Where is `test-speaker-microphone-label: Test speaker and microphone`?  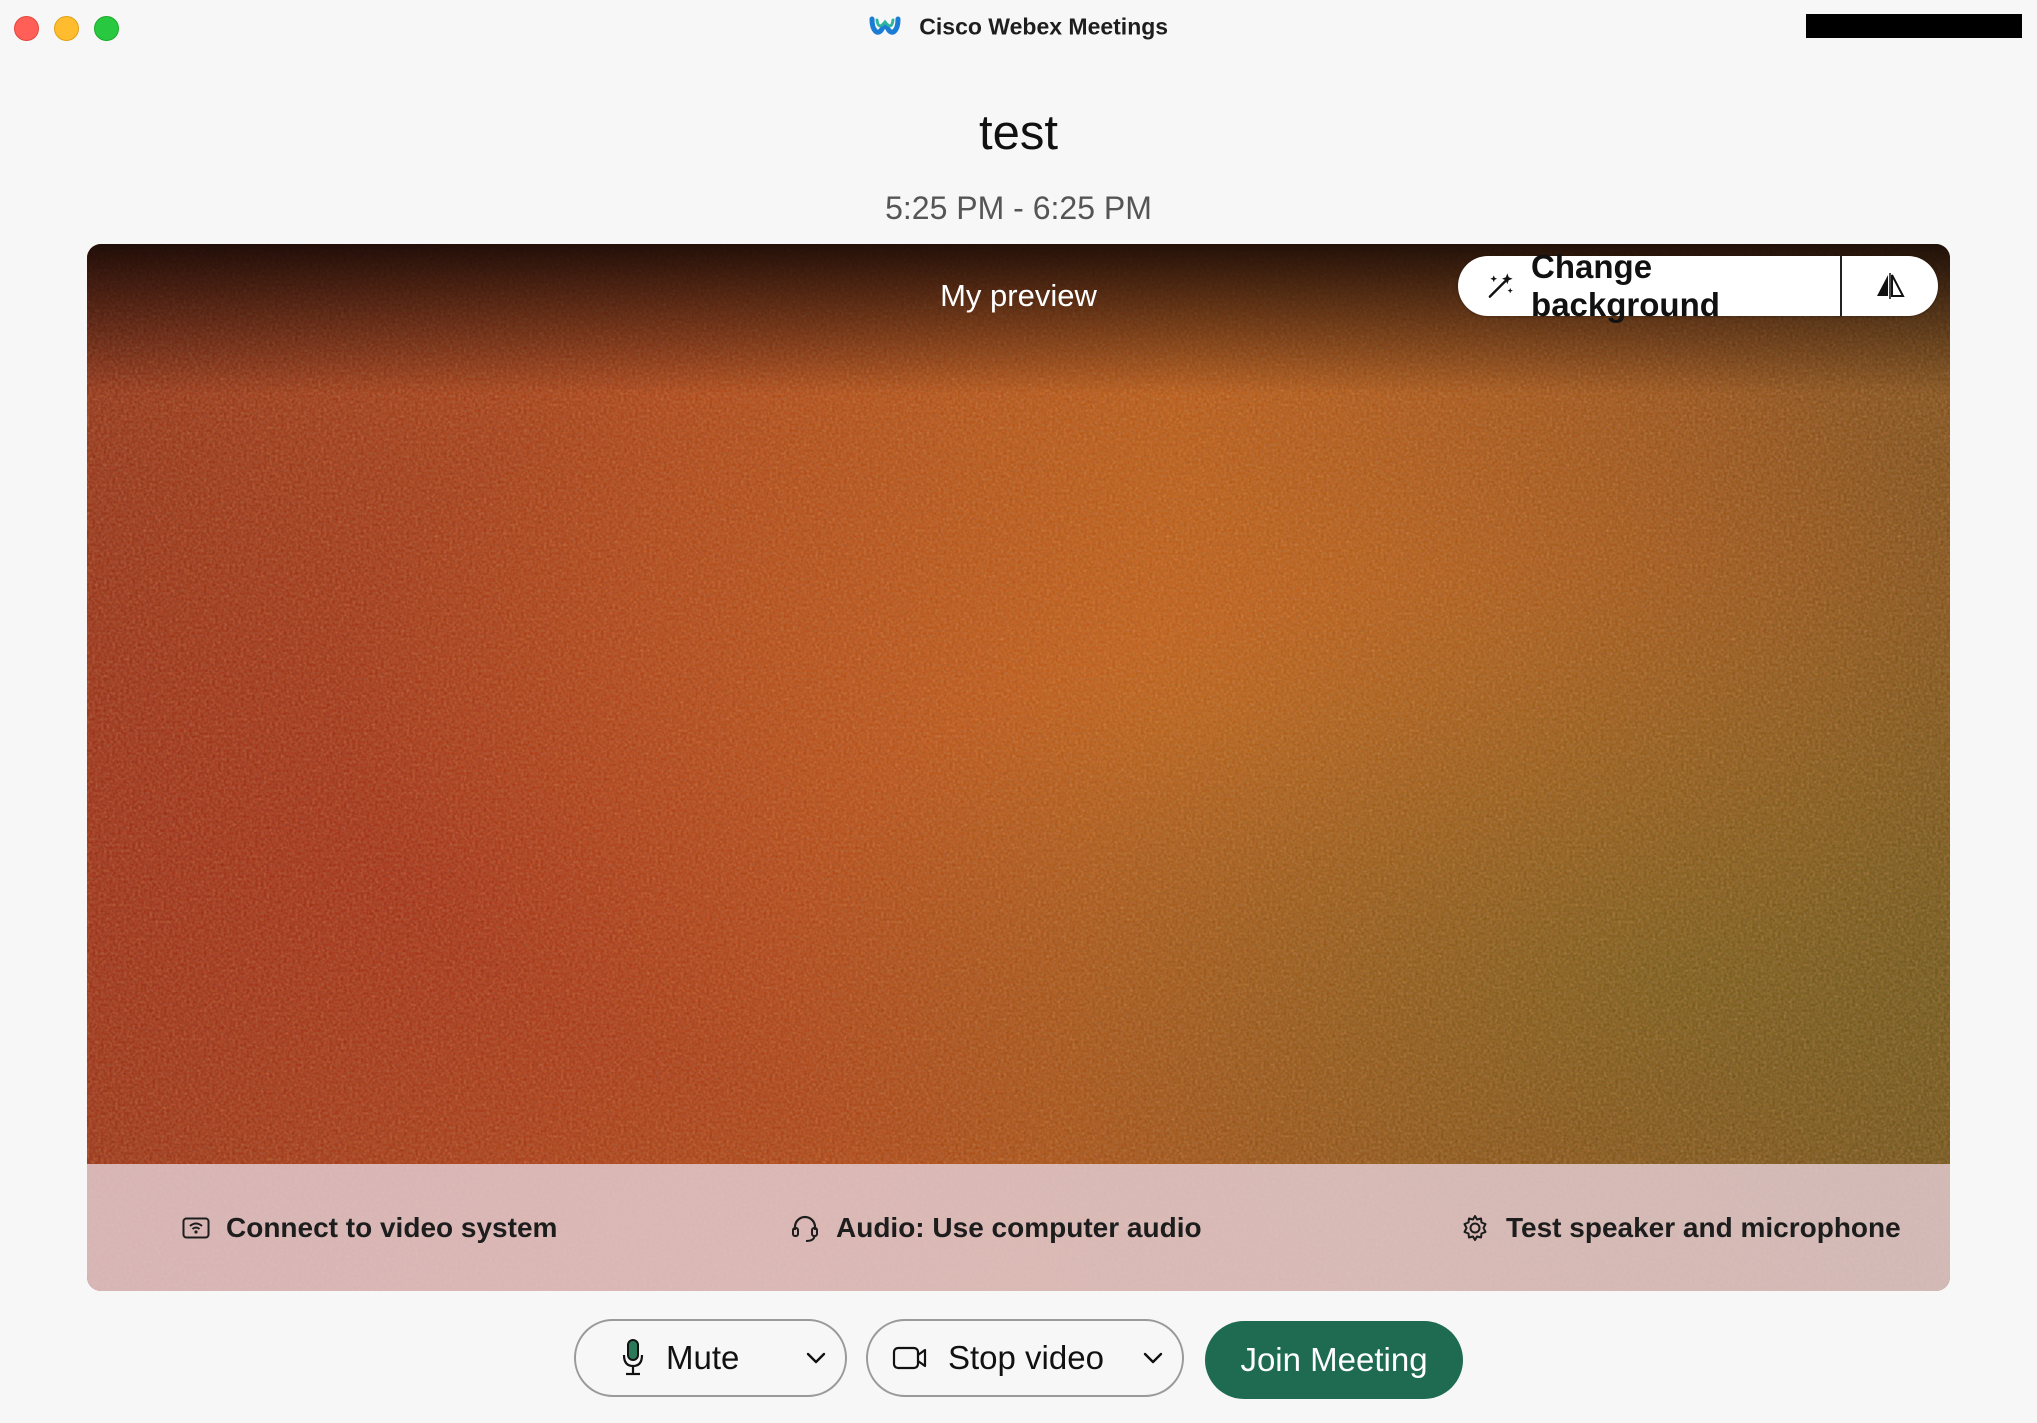 test-speaker-microphone-label: Test speaker and microphone is located at coordinates (1703, 1227).